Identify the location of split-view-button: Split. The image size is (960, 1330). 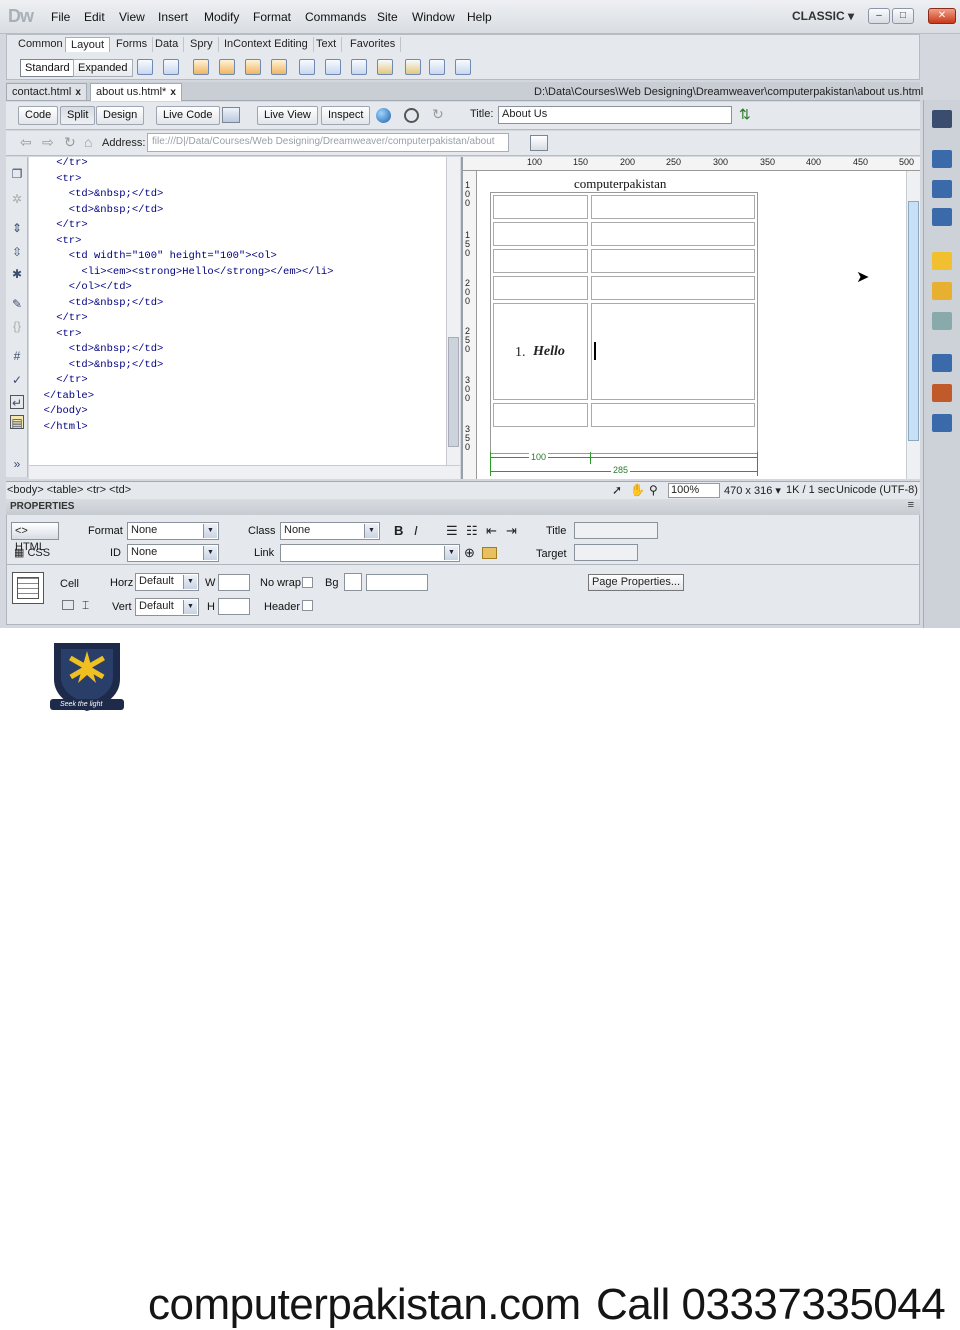
(78, 115).